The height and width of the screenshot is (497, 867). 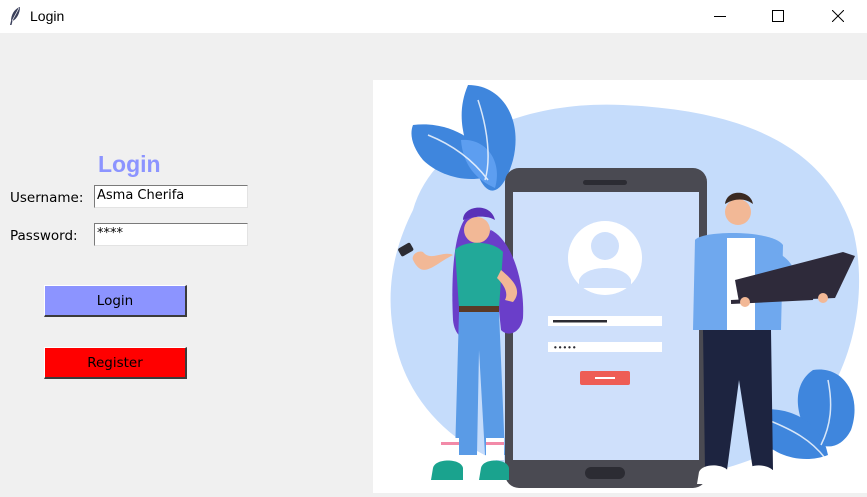 I want to click on username-label: Username:, so click(x=47, y=198).